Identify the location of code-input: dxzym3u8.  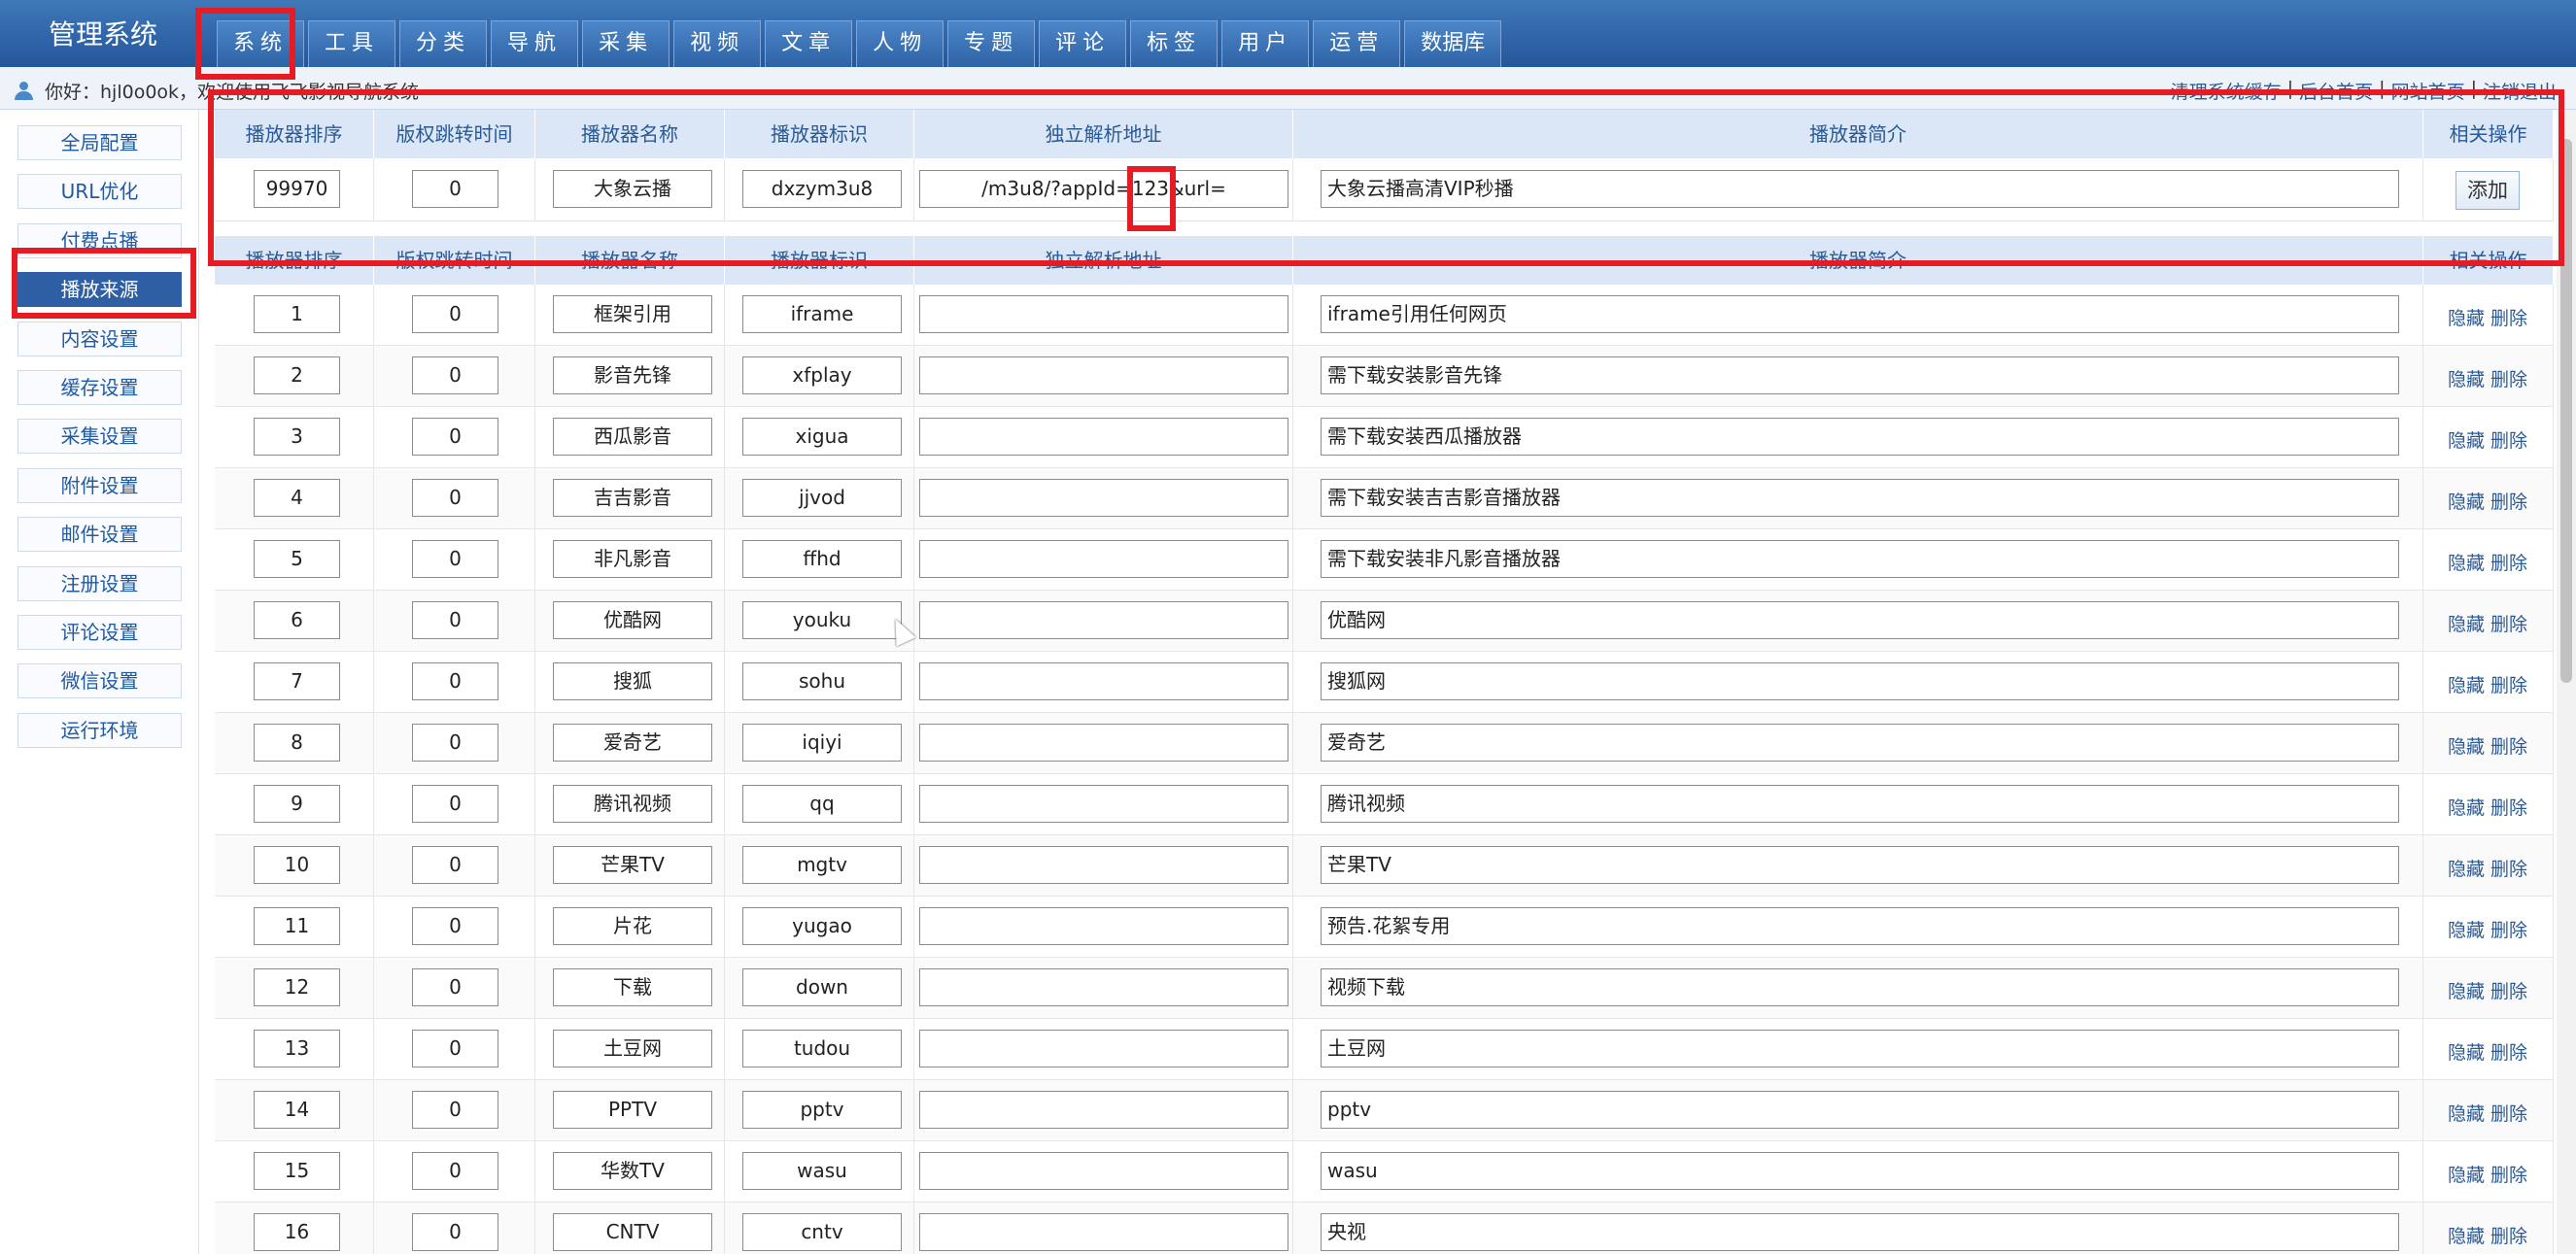
(822, 189).